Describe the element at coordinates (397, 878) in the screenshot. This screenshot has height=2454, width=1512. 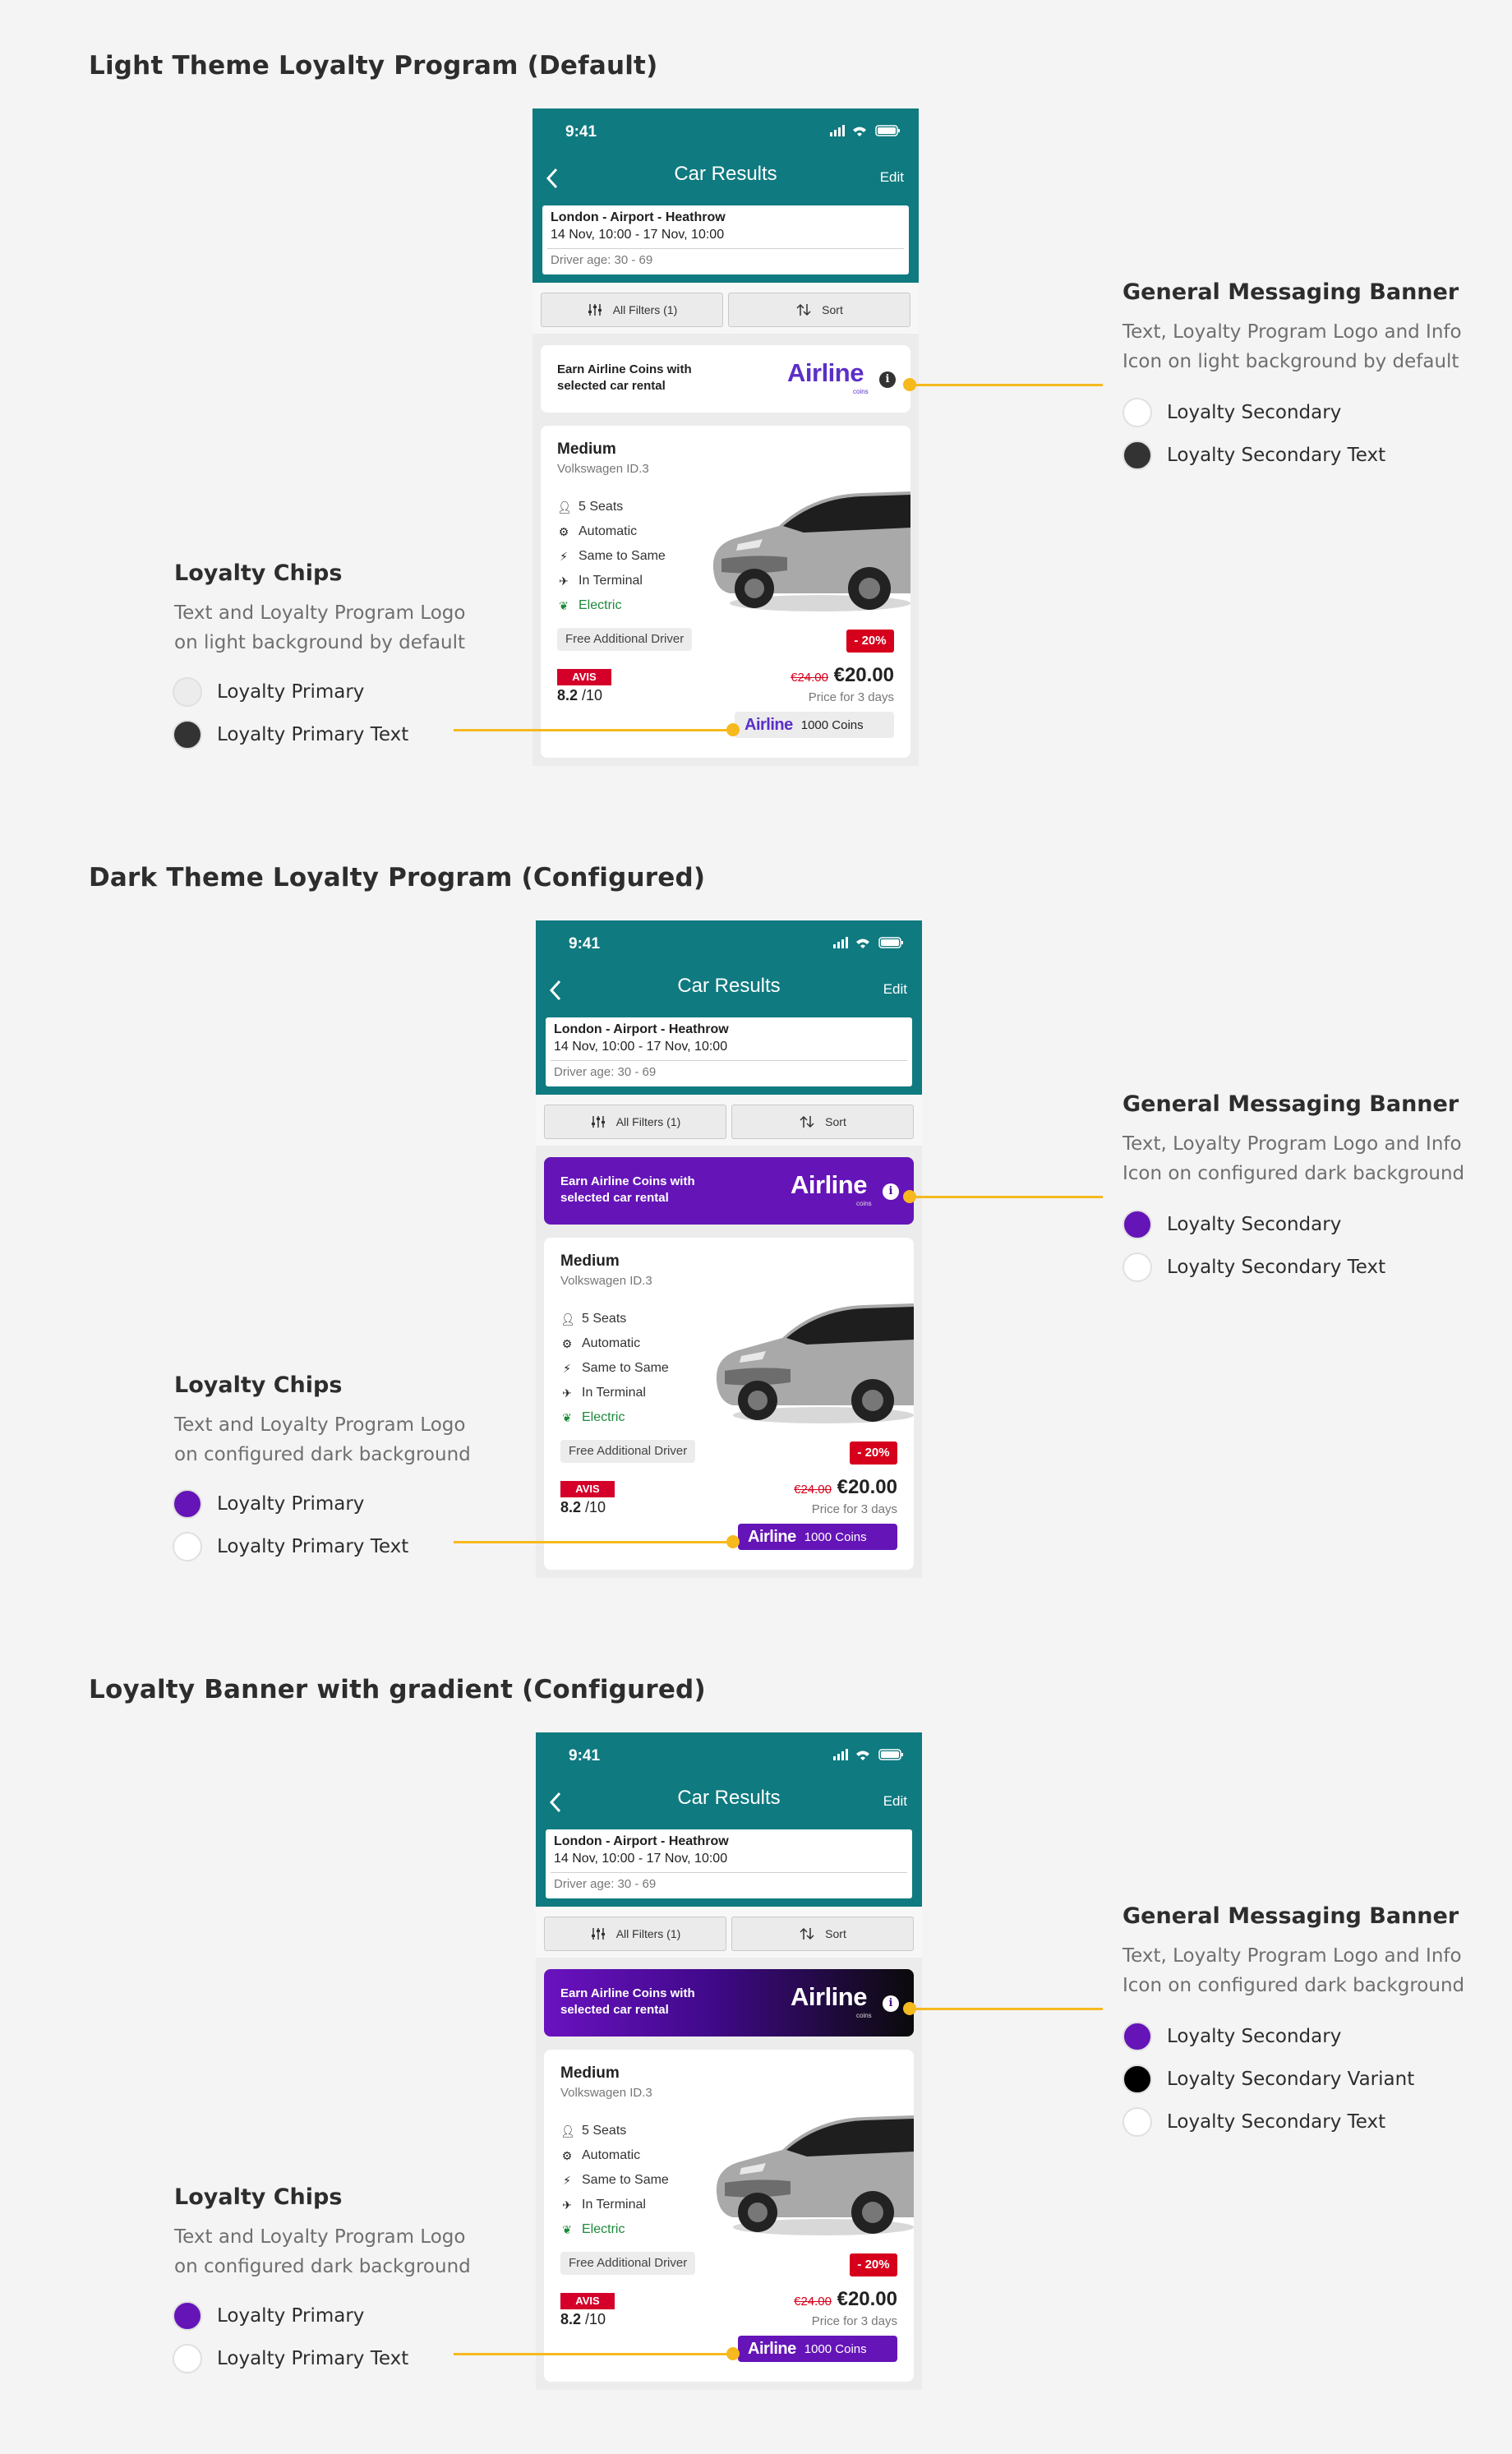
I see `section-title: Dark Theme Loyalty Program (Configured)` at that location.